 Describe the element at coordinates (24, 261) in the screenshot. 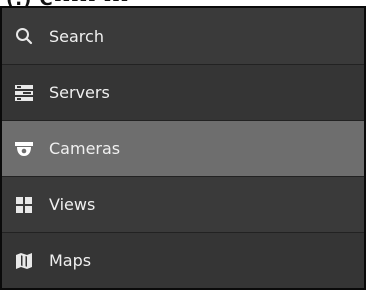

I see `map-icon` at that location.